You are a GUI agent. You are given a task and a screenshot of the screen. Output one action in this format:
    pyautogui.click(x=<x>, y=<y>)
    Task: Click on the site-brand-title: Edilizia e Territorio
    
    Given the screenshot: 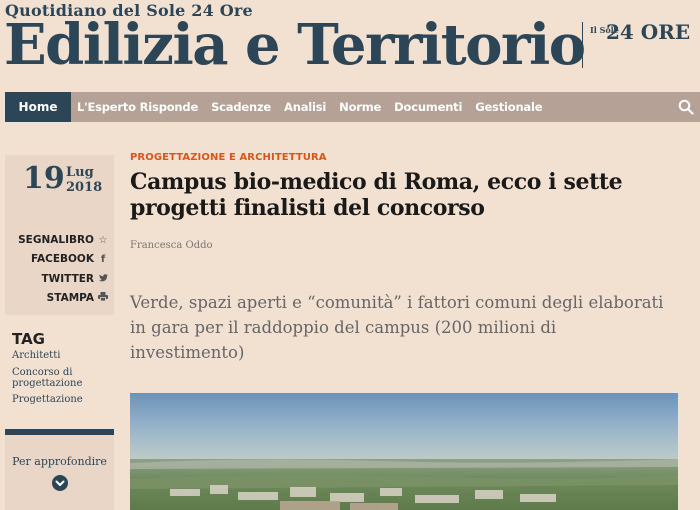 What is the action you would take?
    pyautogui.click(x=295, y=45)
    